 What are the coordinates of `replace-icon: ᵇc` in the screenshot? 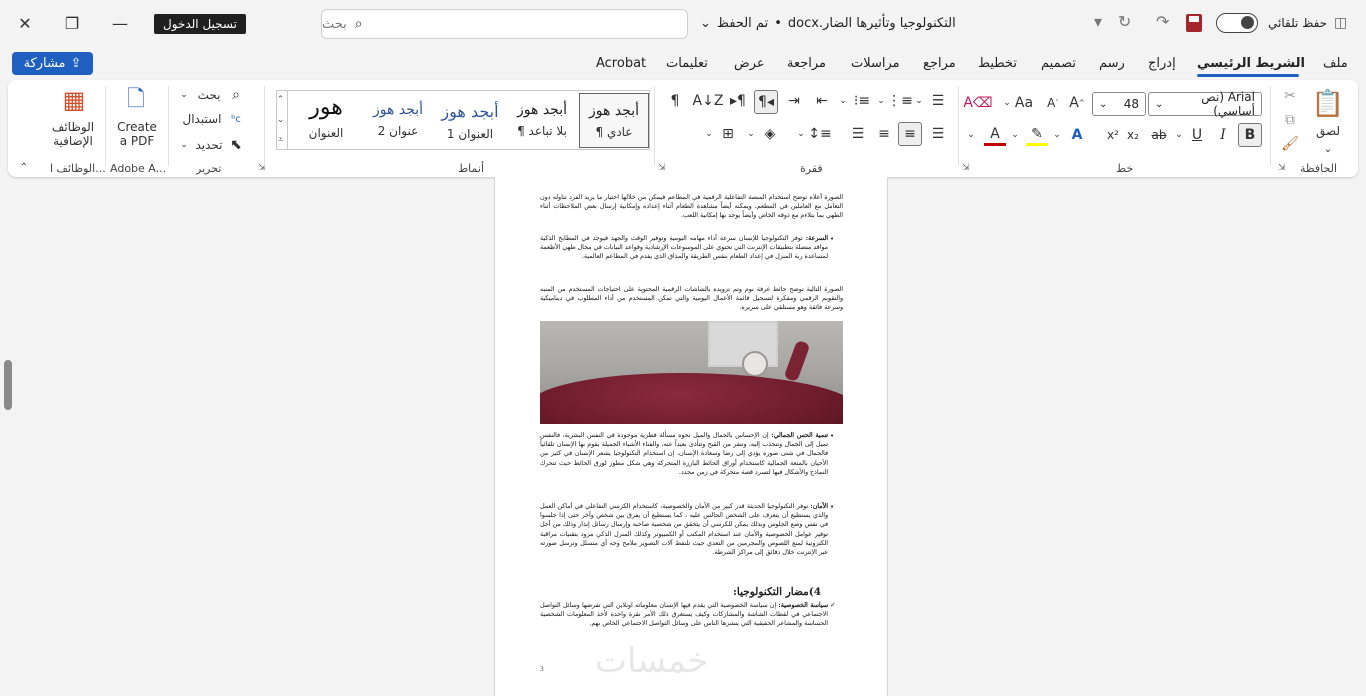 It's located at (236, 119).